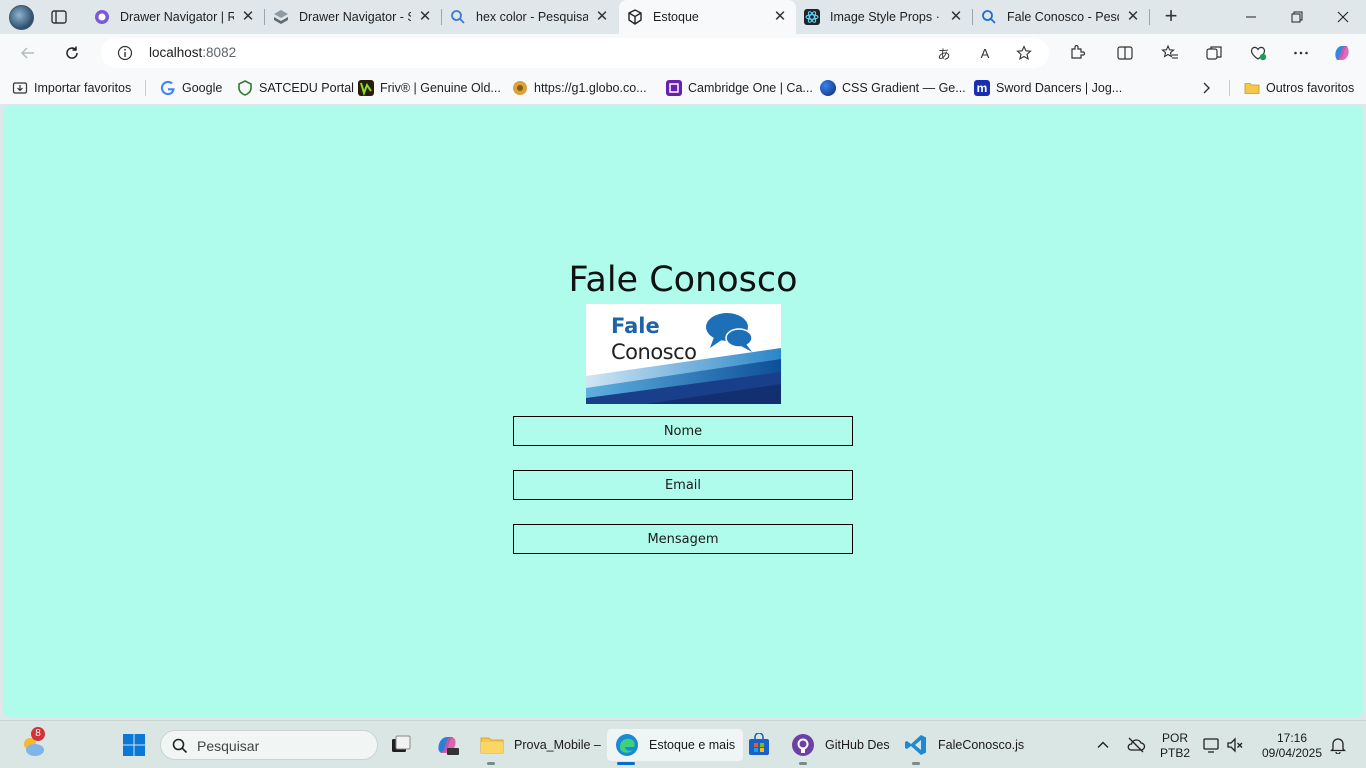 Image resolution: width=1366 pixels, height=768 pixels. Describe the element at coordinates (626, 763) in the screenshot. I see `active-indicator` at that location.